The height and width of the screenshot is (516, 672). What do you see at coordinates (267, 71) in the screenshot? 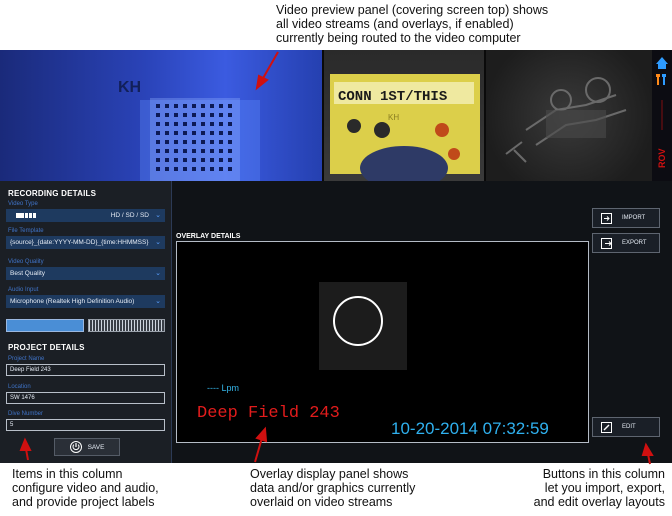
I see `arrow-preview` at bounding box center [267, 71].